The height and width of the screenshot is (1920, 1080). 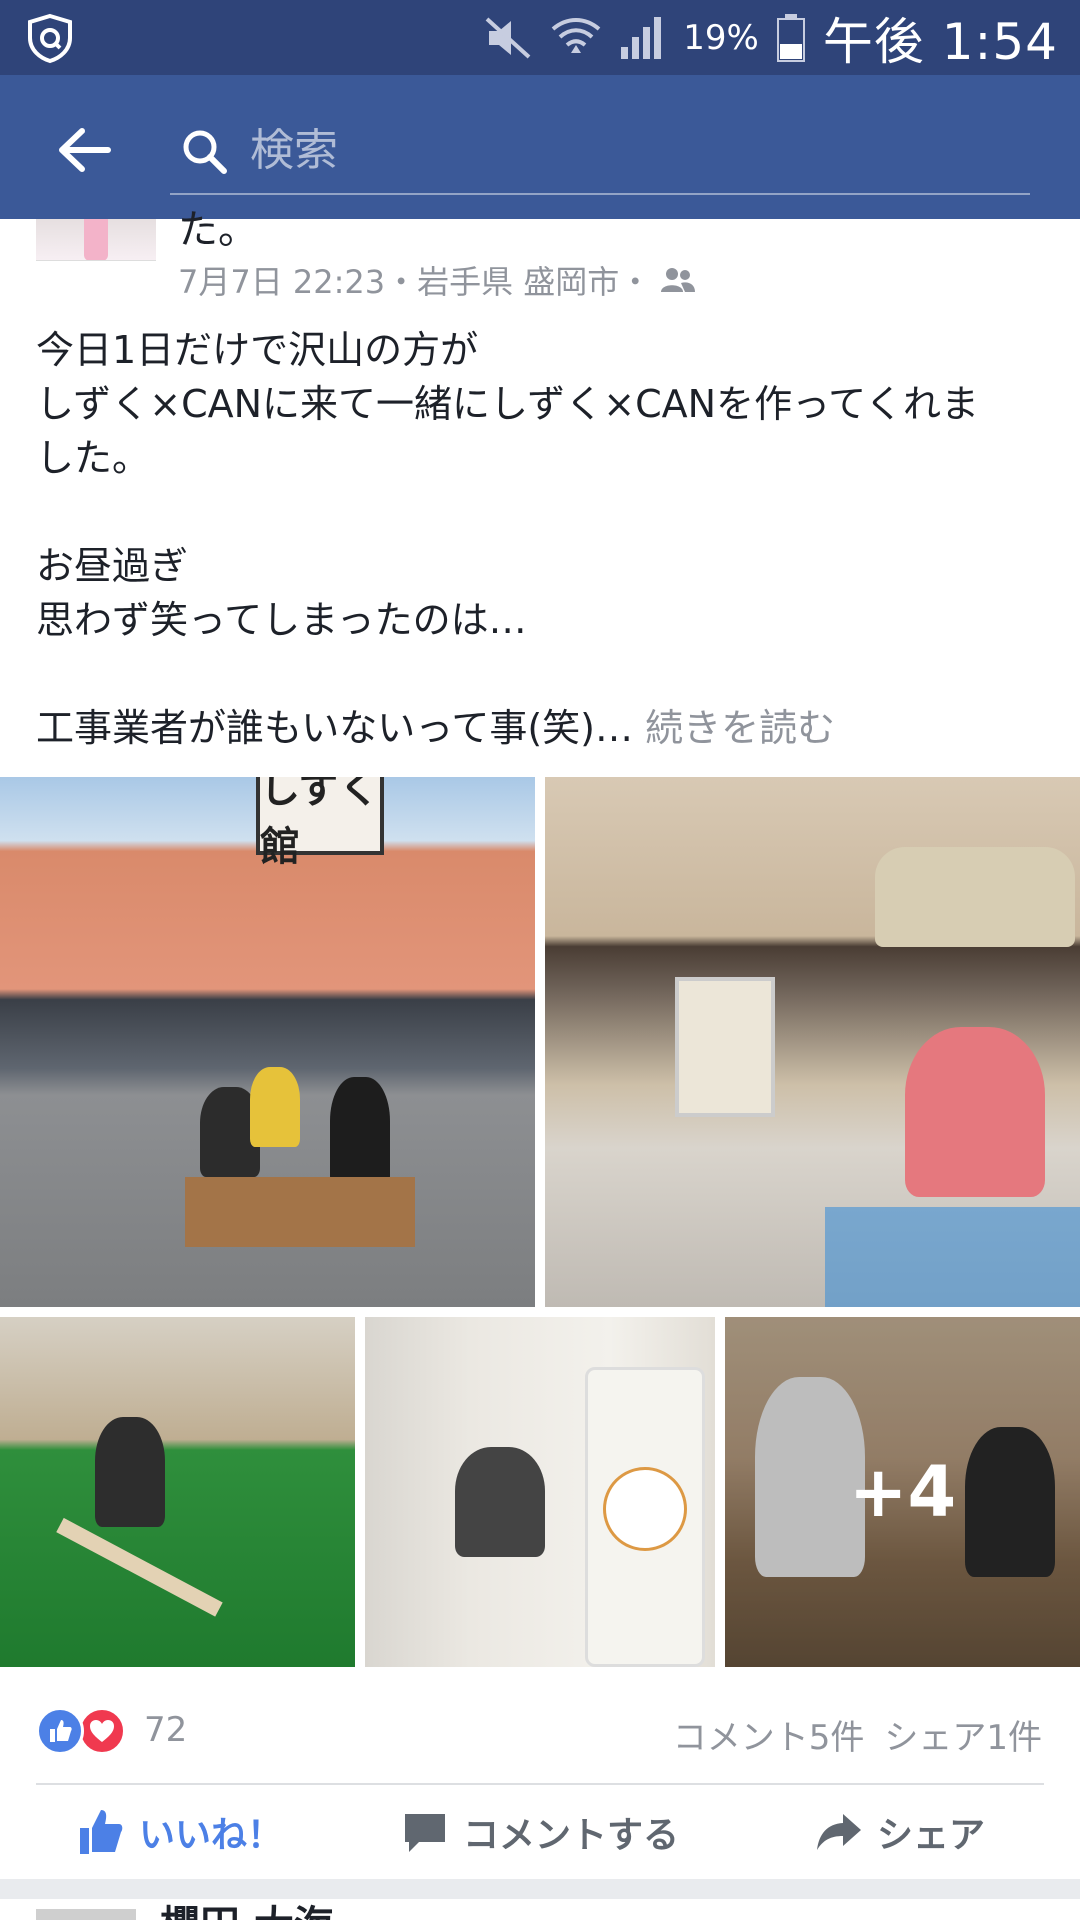 I want to click on search-header, so click(x=540, y=147).